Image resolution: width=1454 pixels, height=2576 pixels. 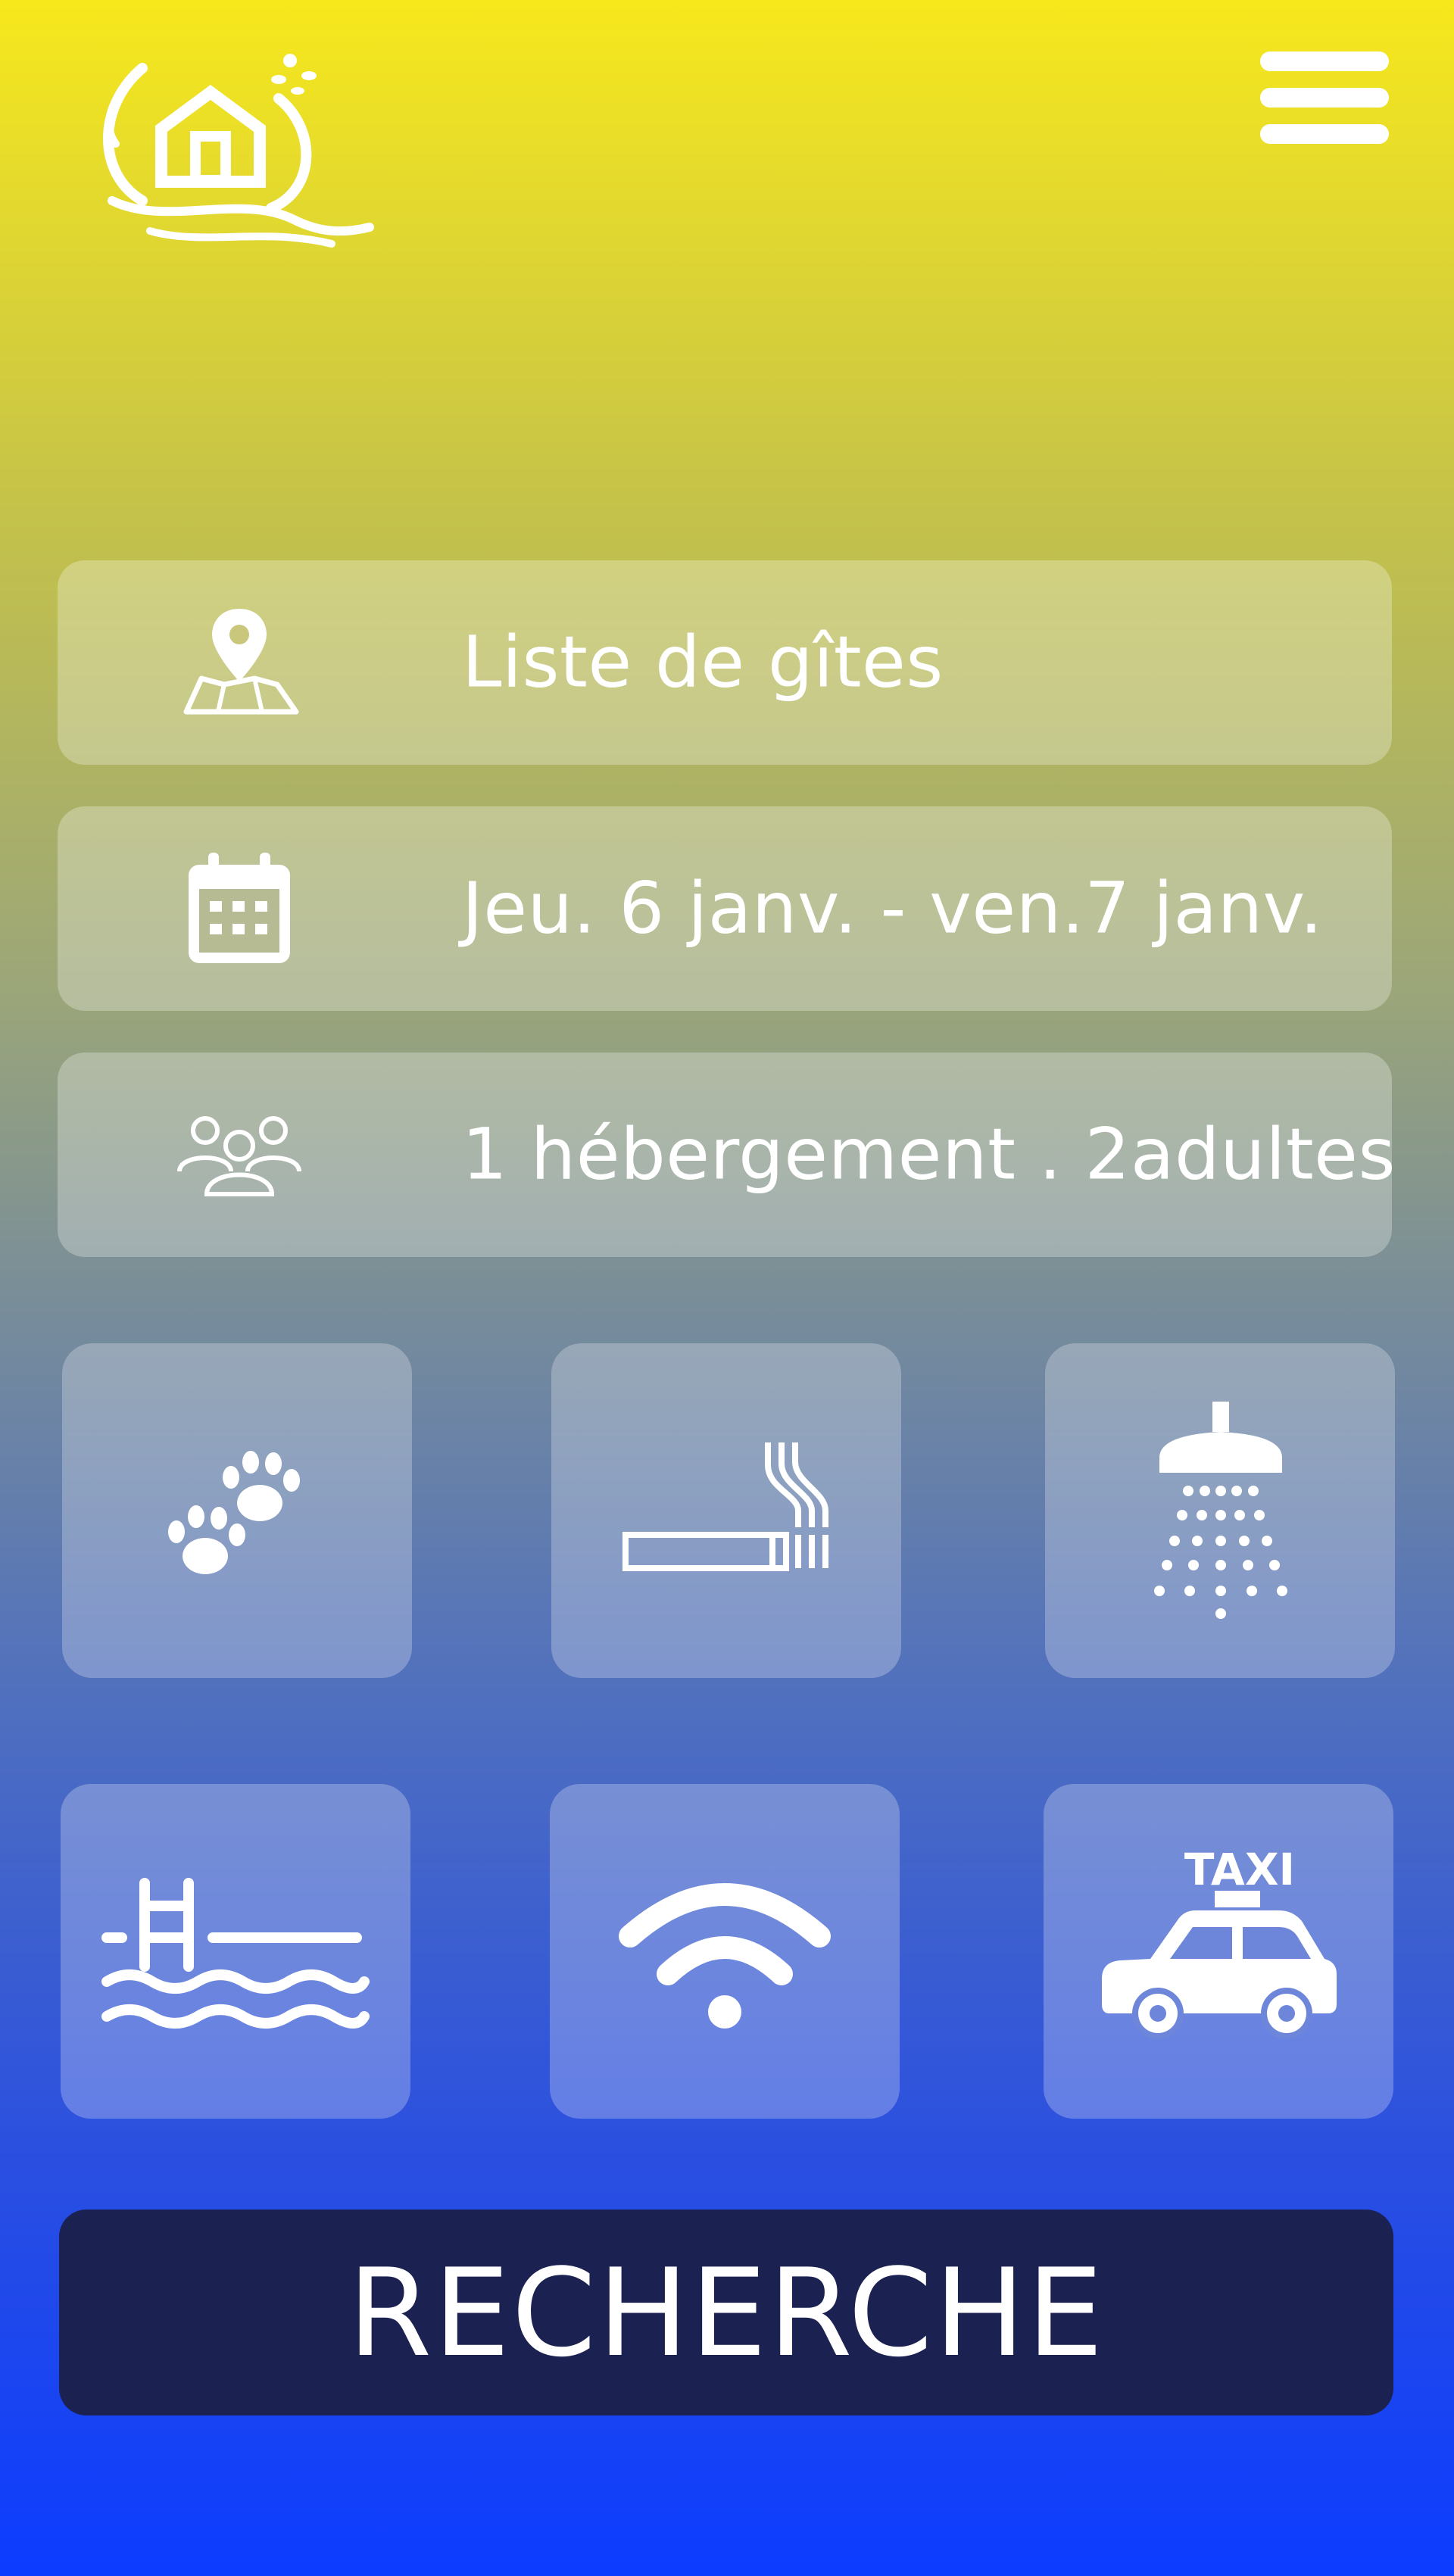 I want to click on location-field: Liste de gîtes, so click(x=725, y=662).